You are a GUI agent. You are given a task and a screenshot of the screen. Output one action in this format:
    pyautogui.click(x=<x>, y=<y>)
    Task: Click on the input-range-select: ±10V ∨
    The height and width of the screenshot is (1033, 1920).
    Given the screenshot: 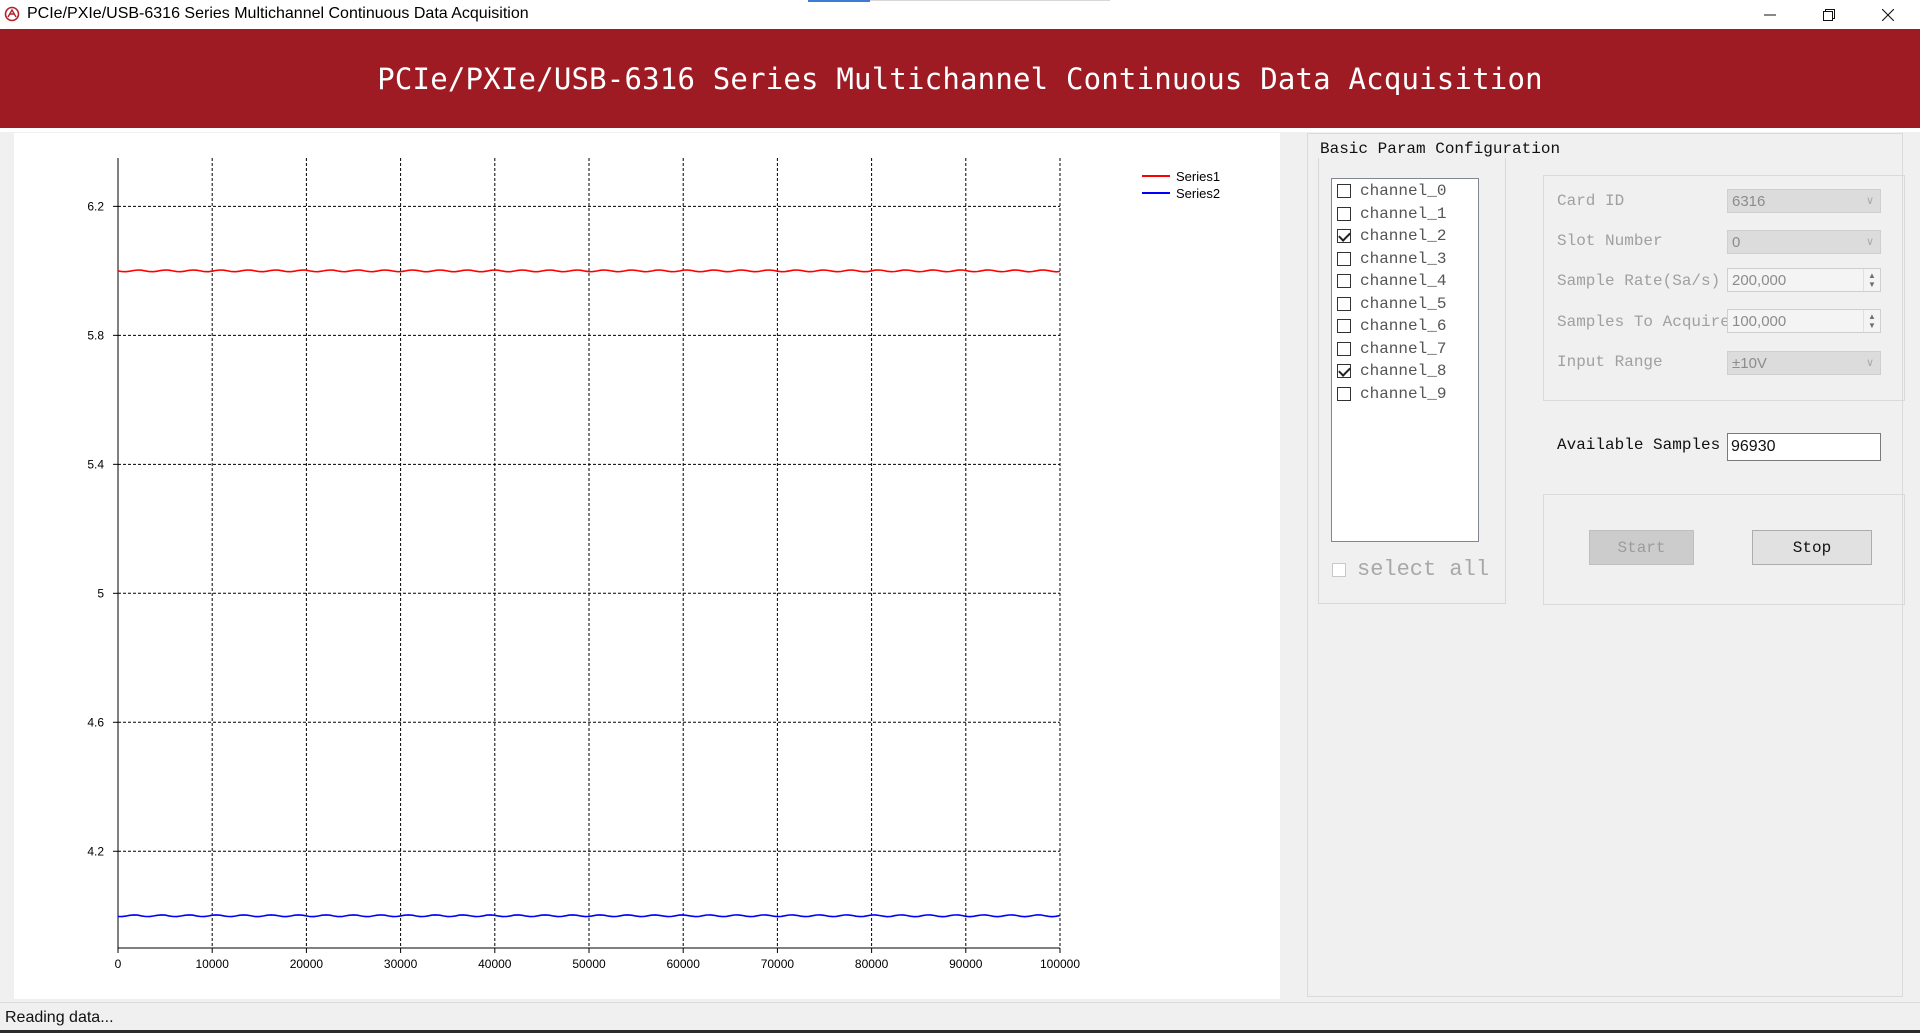 What is the action you would take?
    pyautogui.click(x=1804, y=363)
    